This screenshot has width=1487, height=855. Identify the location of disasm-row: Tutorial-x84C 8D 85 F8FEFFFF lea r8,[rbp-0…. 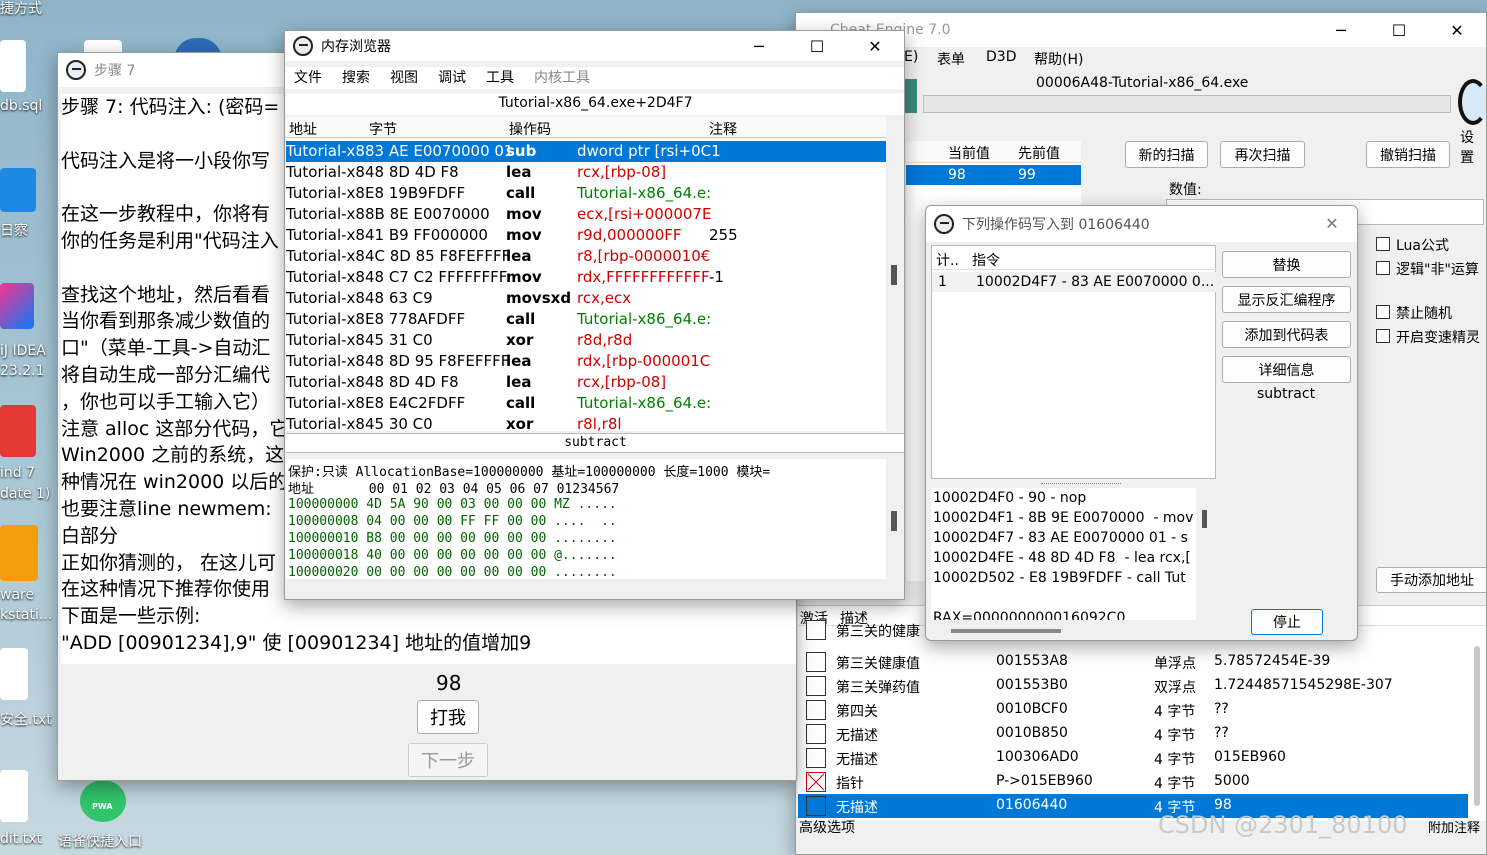
(586, 256).